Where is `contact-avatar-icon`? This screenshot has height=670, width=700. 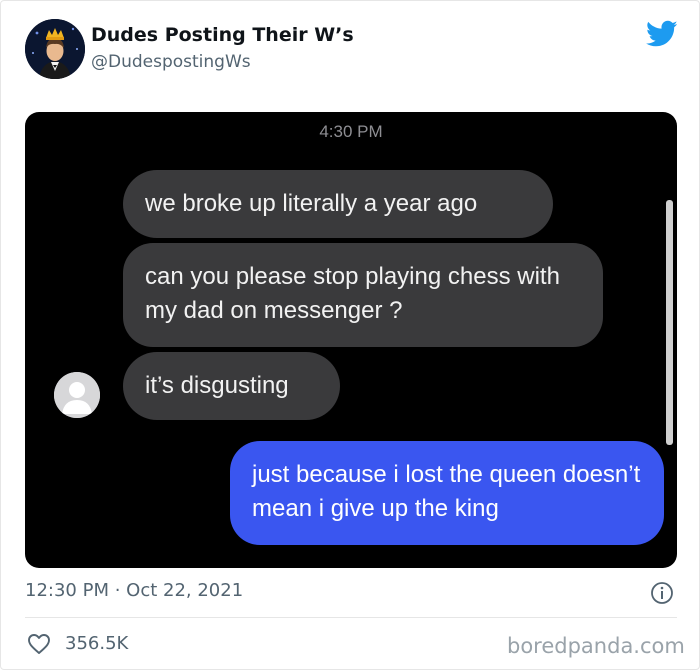
contact-avatar-icon is located at coordinates (77, 395).